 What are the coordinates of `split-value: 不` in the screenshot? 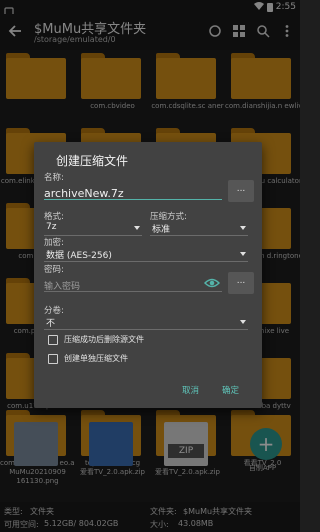 It's located at (51, 324).